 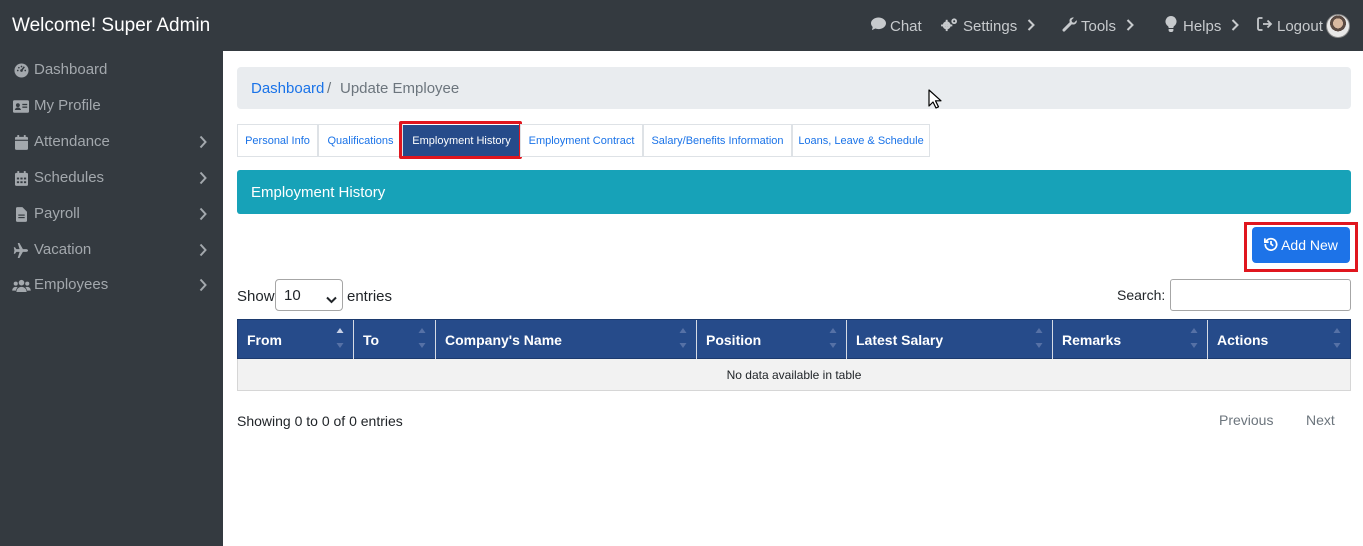 I want to click on empty-table-message: No data available in table, so click(x=794, y=375).